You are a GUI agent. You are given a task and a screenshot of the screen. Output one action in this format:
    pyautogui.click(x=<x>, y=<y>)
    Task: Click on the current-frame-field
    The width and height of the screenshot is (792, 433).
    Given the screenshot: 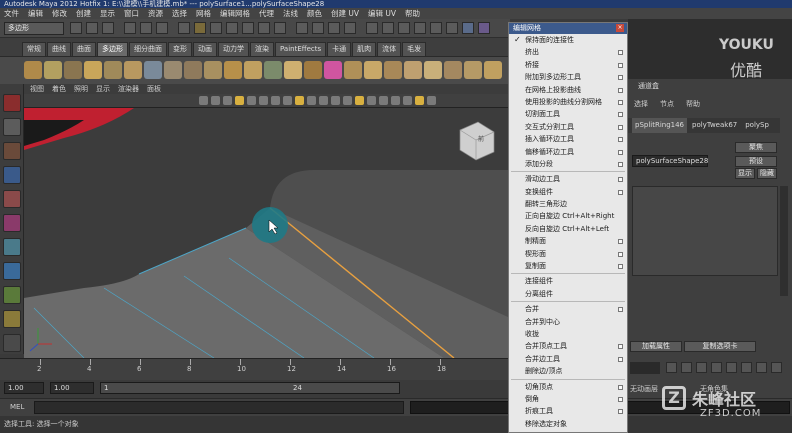 What is the action you would take?
    pyautogui.click(x=645, y=368)
    